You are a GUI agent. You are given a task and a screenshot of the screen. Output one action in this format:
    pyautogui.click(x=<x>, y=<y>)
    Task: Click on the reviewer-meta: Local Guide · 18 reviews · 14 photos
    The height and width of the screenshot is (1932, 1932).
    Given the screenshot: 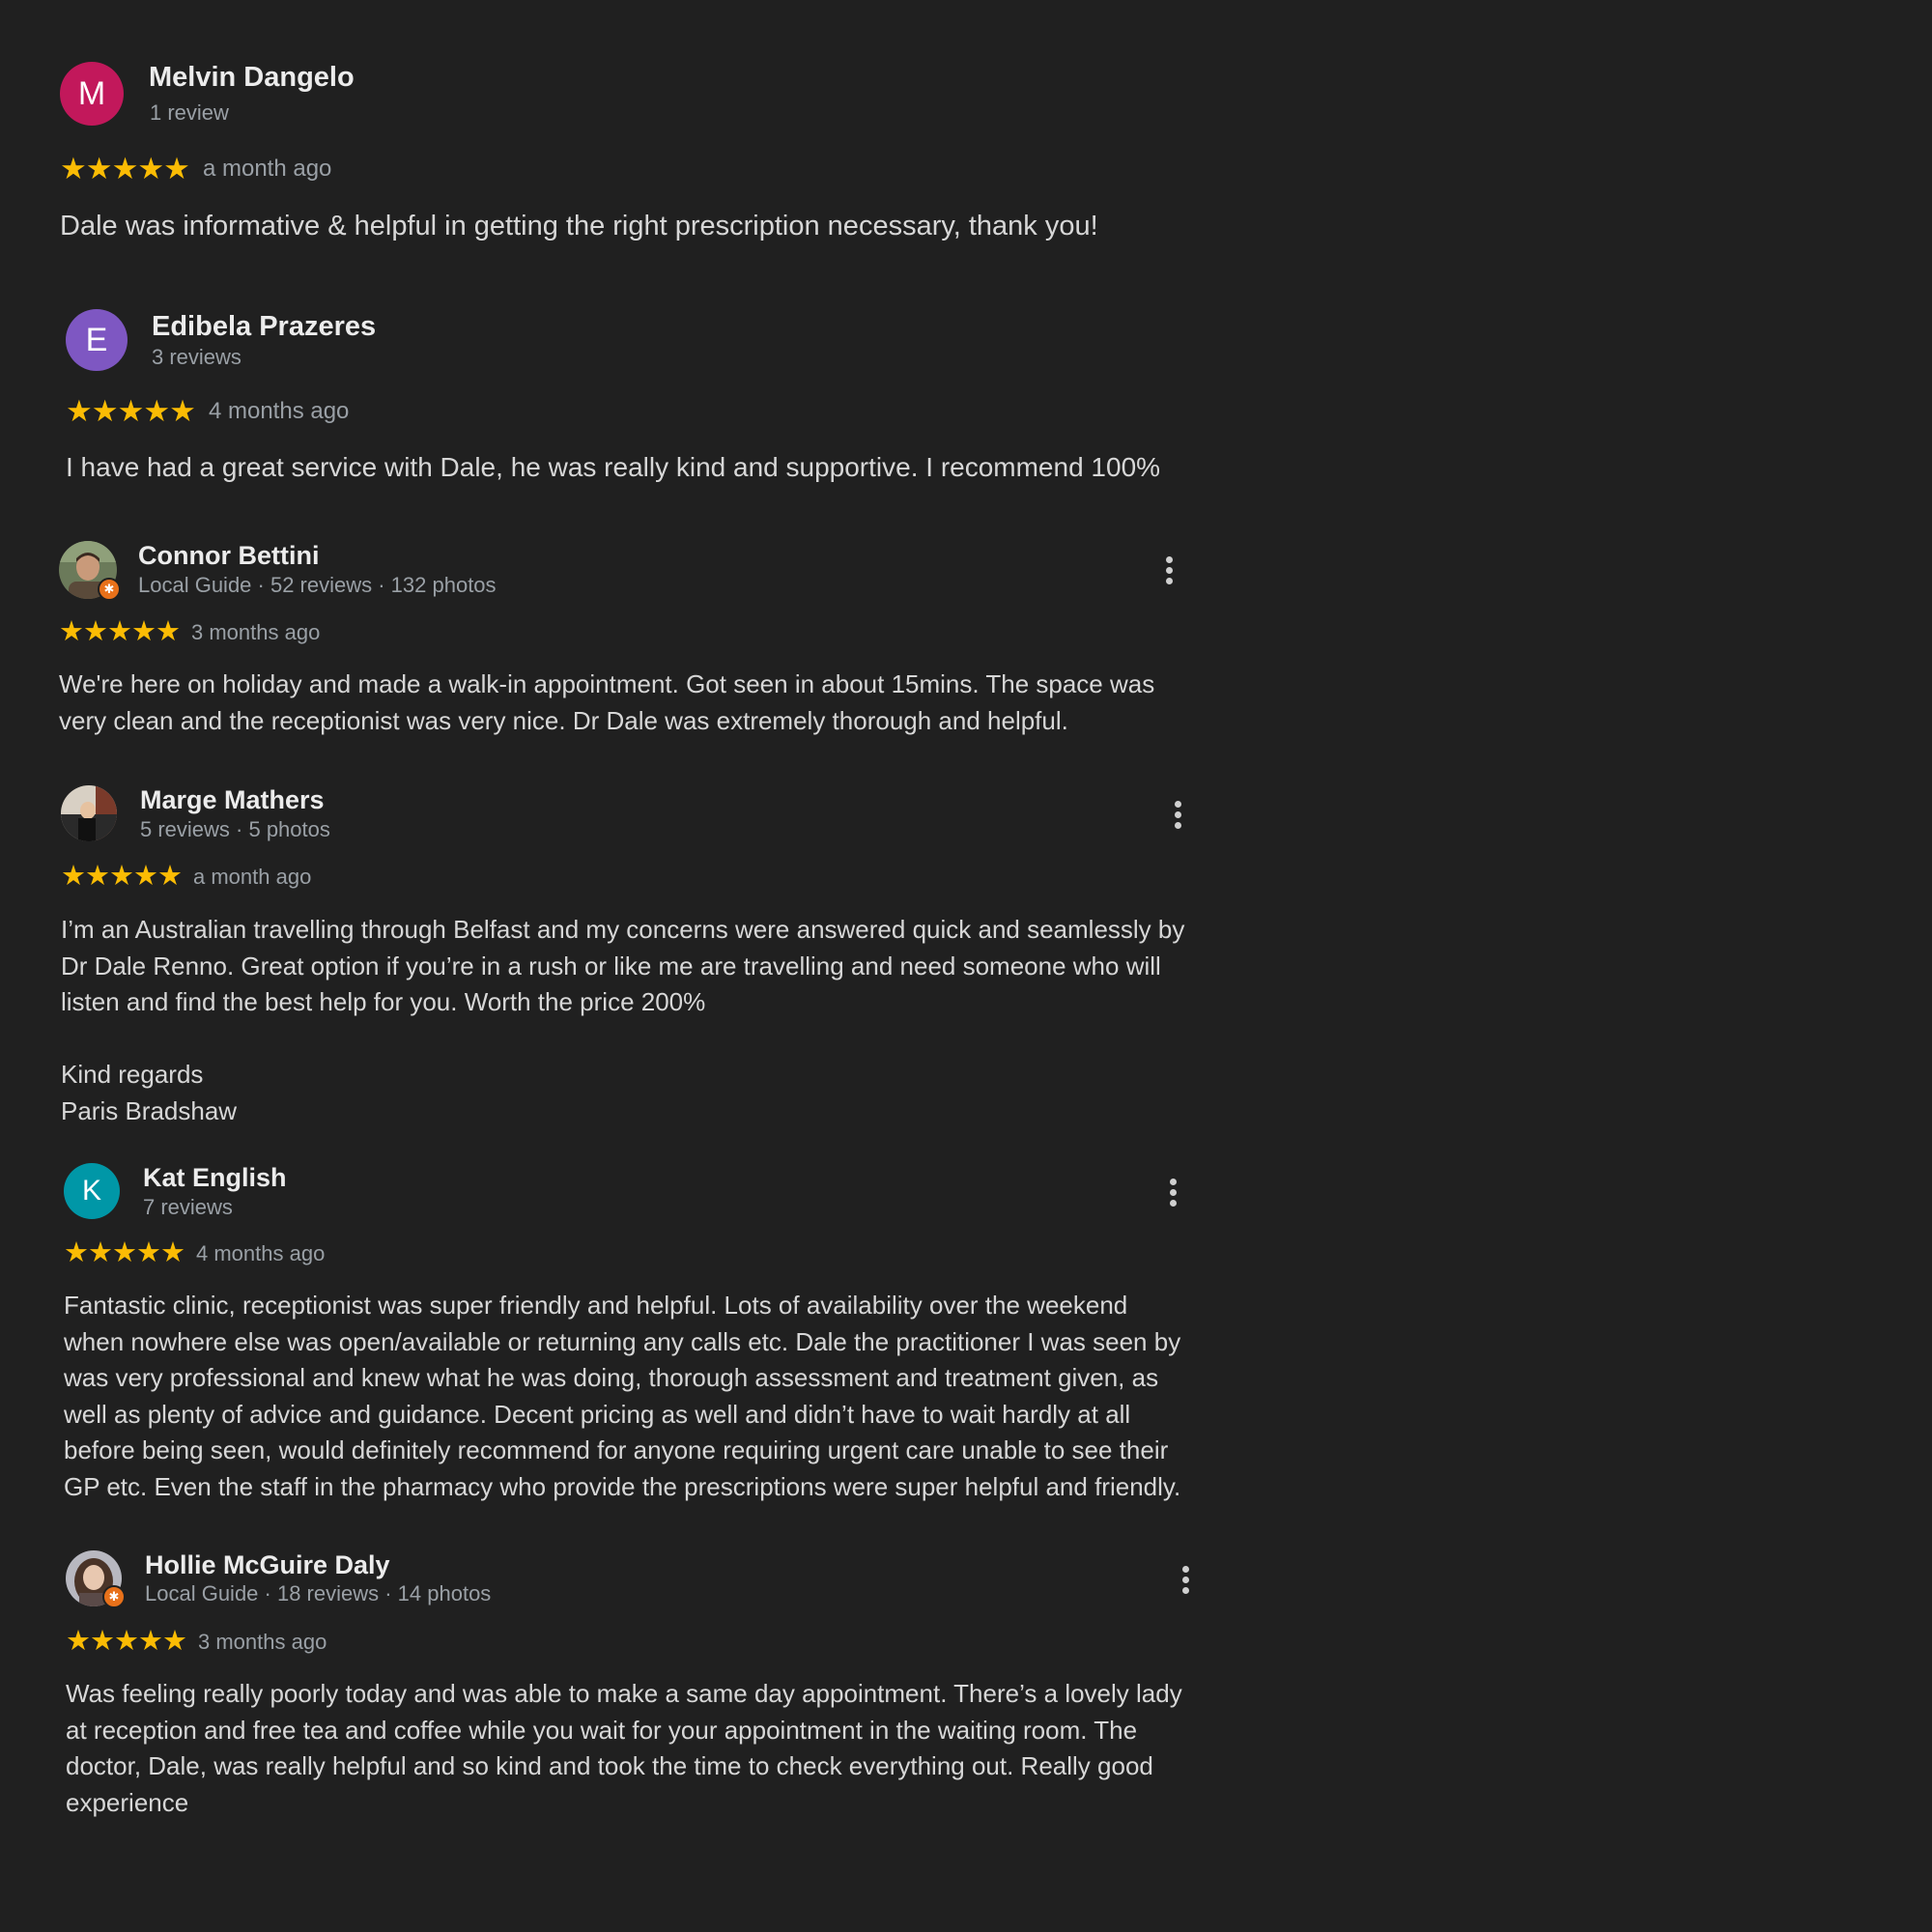 What is the action you would take?
    pyautogui.click(x=318, y=1593)
    